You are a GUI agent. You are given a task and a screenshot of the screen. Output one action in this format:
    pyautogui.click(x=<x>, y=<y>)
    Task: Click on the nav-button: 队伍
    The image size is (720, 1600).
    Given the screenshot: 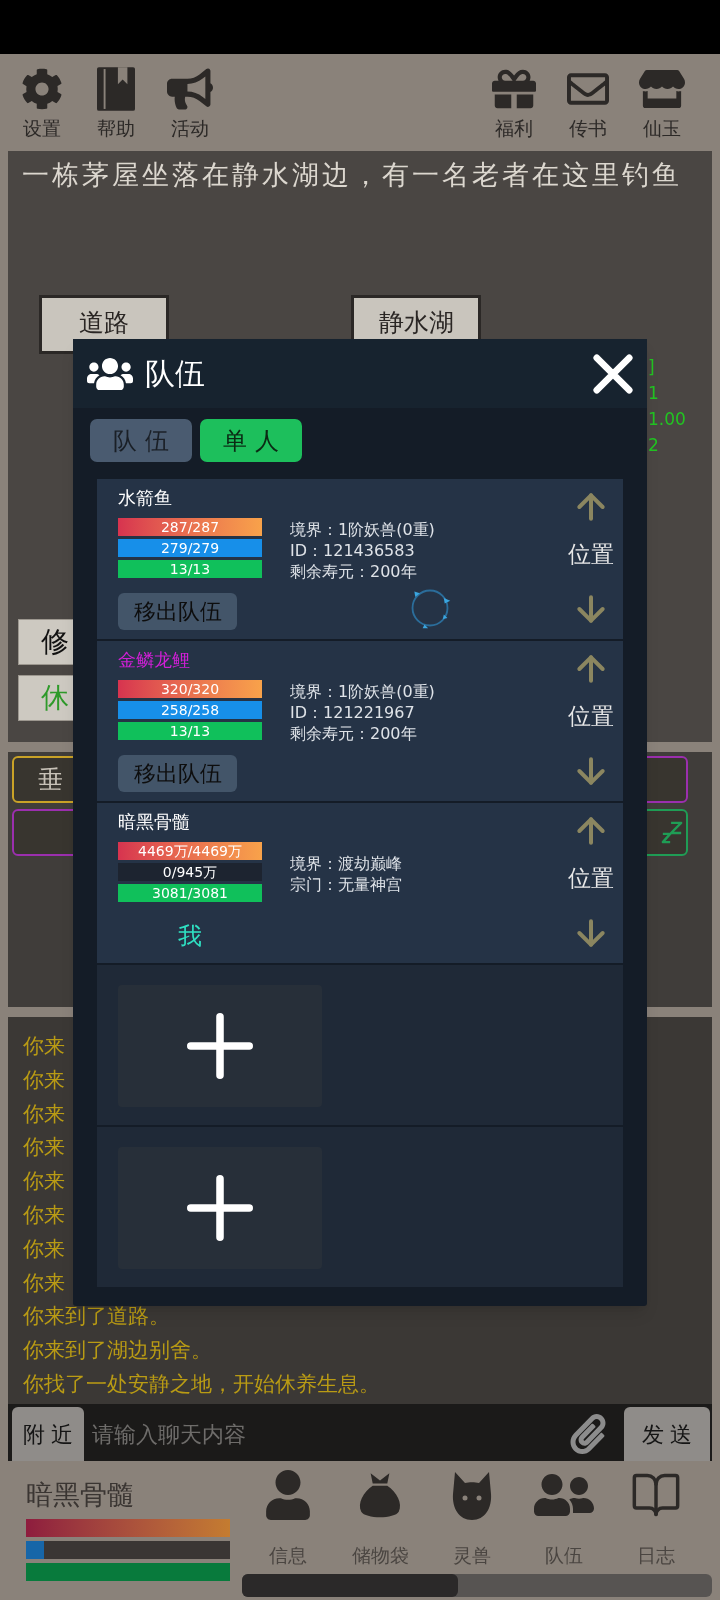 What is the action you would take?
    pyautogui.click(x=564, y=1518)
    